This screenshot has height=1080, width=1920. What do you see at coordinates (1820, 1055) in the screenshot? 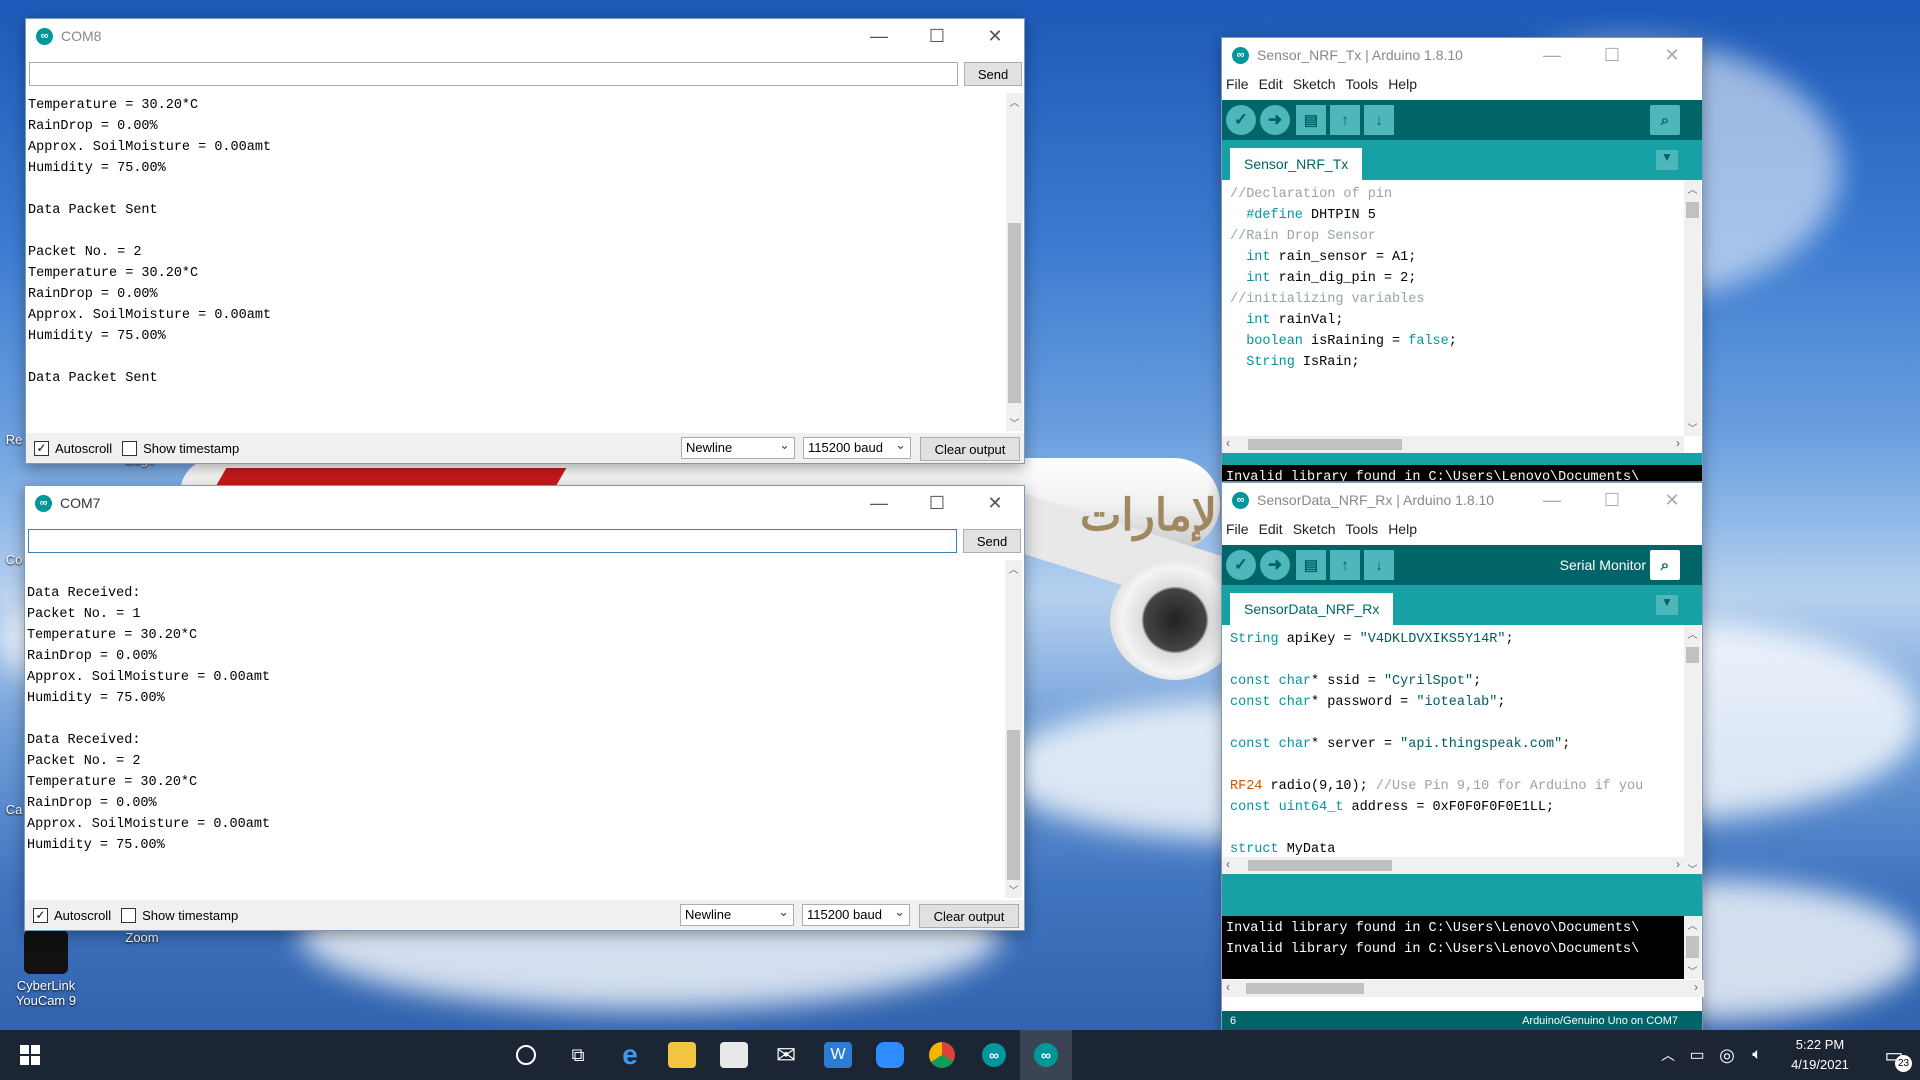
I see `clock: 5:22 PM 4/19/2021` at bounding box center [1820, 1055].